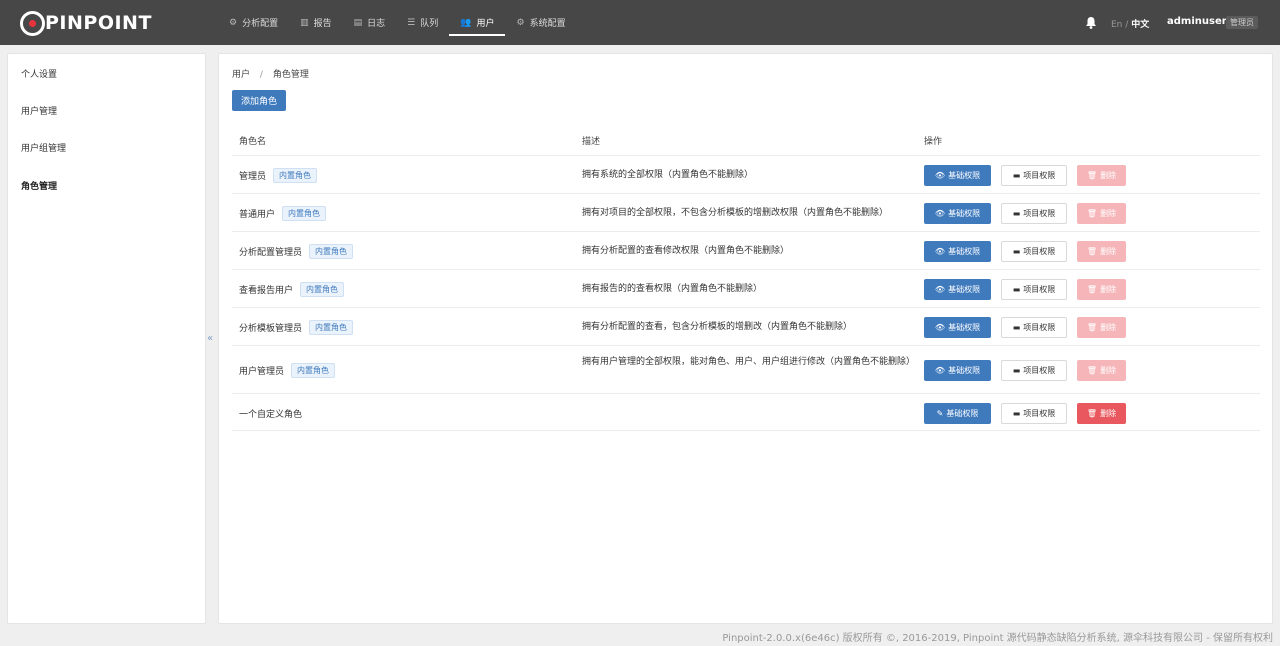 The width and height of the screenshot is (1280, 646). I want to click on role-description: 拥有报告的的查看权限（内置角色不能删除）, so click(672, 288).